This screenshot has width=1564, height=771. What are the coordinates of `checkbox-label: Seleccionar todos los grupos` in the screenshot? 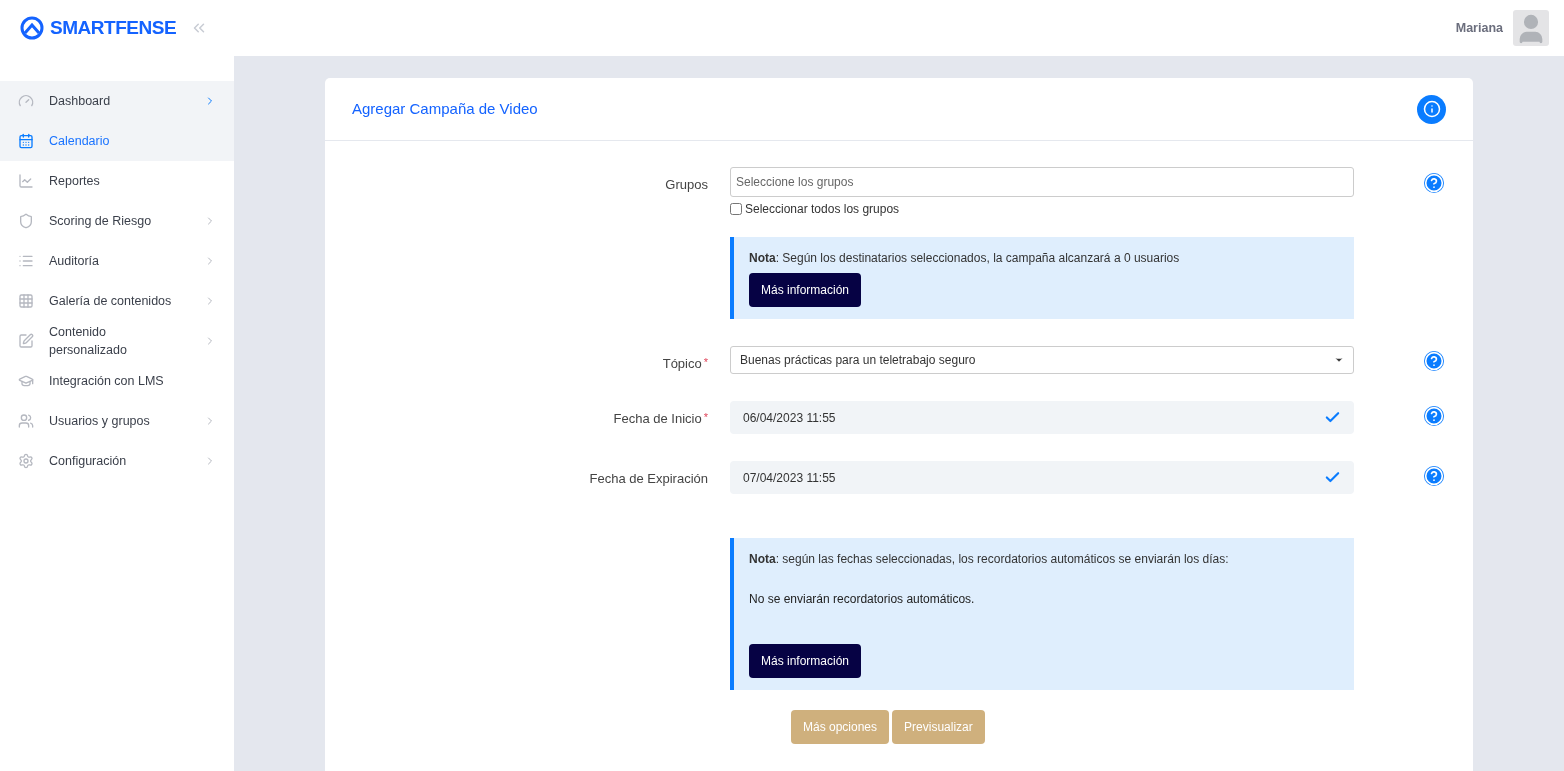 It's located at (822, 209).